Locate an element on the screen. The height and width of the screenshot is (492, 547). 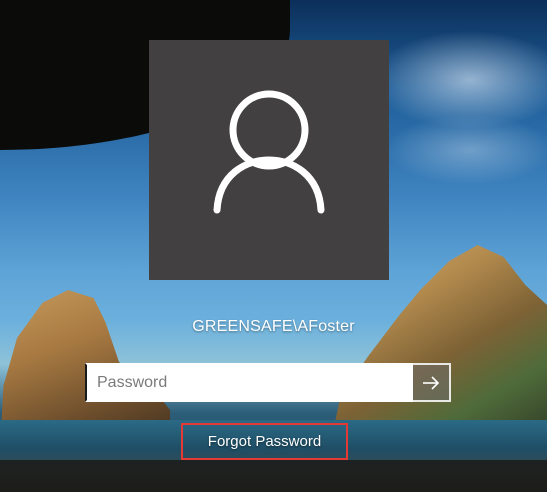
arrow-right-icon is located at coordinates (431, 382).